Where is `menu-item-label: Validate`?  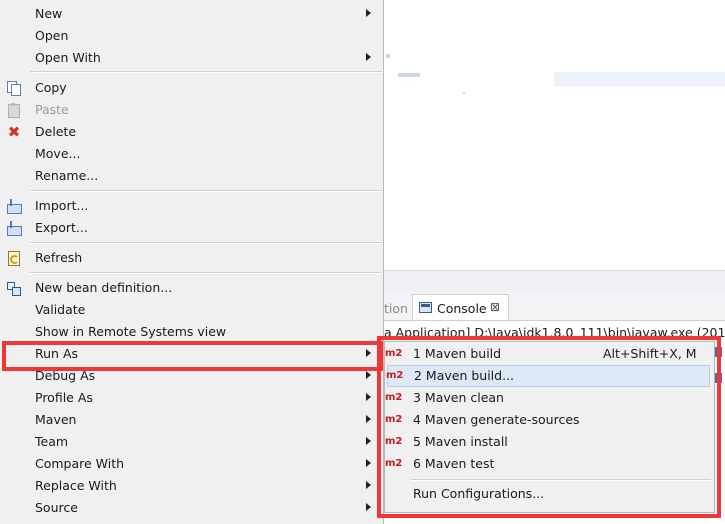
menu-item-label: Validate is located at coordinates (60, 309).